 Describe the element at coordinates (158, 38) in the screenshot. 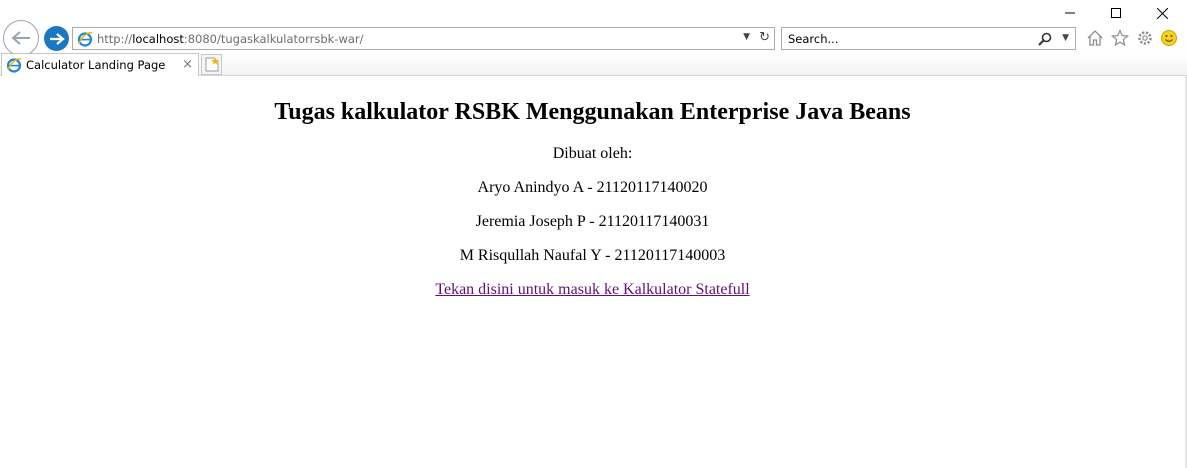

I see `url-host: localhost` at that location.